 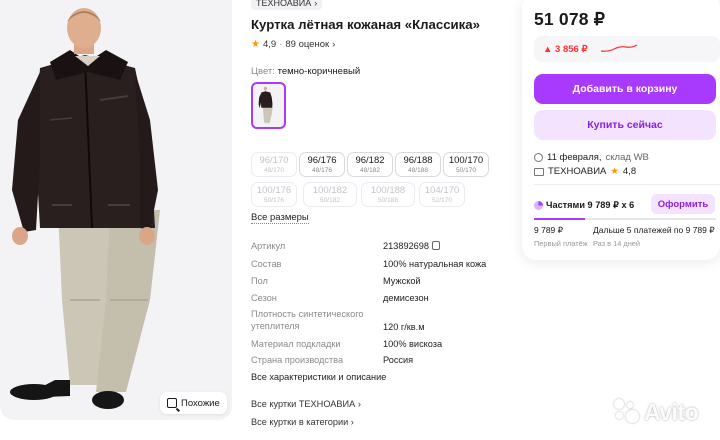 I want to click on size-ru: 100/176, so click(x=274, y=190).